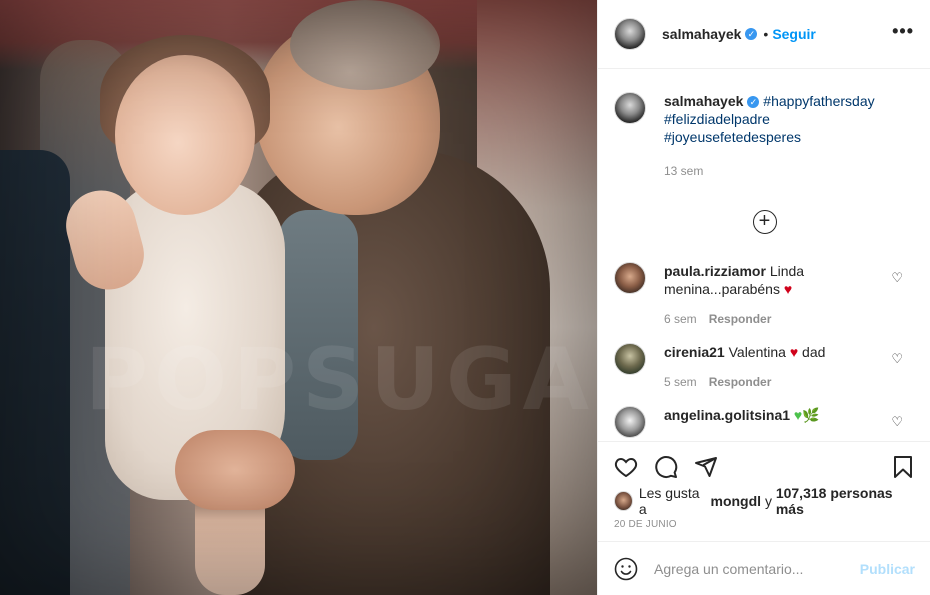  I want to click on action-bar, so click(764, 467).